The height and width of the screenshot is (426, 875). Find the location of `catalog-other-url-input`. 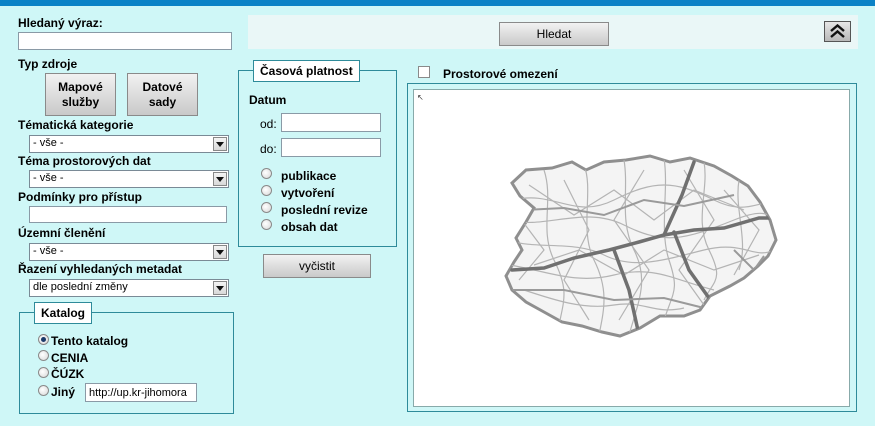

catalog-other-url-input is located at coordinates (141, 392).